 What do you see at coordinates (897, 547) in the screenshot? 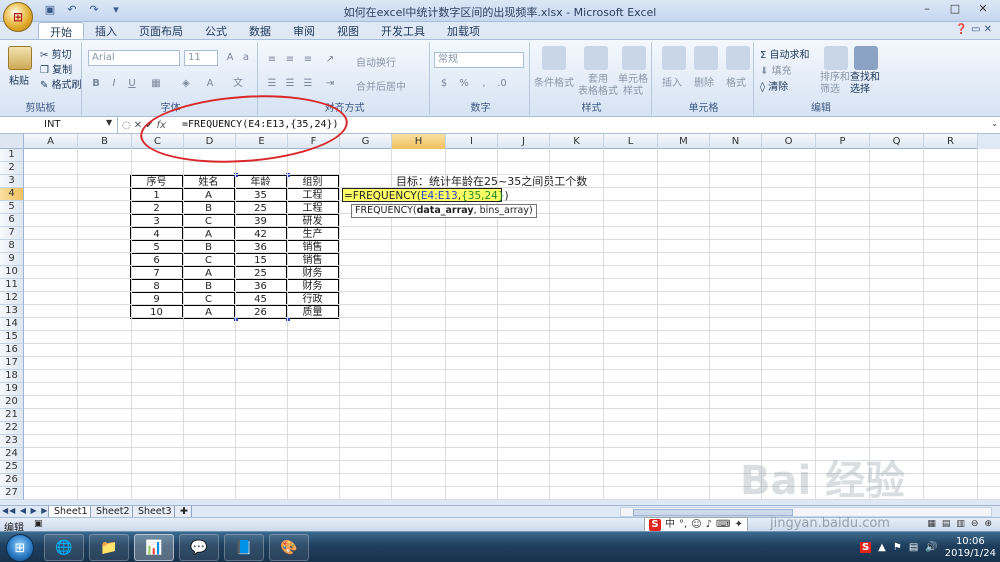
I see `flag-icon: ⚑` at bounding box center [897, 547].